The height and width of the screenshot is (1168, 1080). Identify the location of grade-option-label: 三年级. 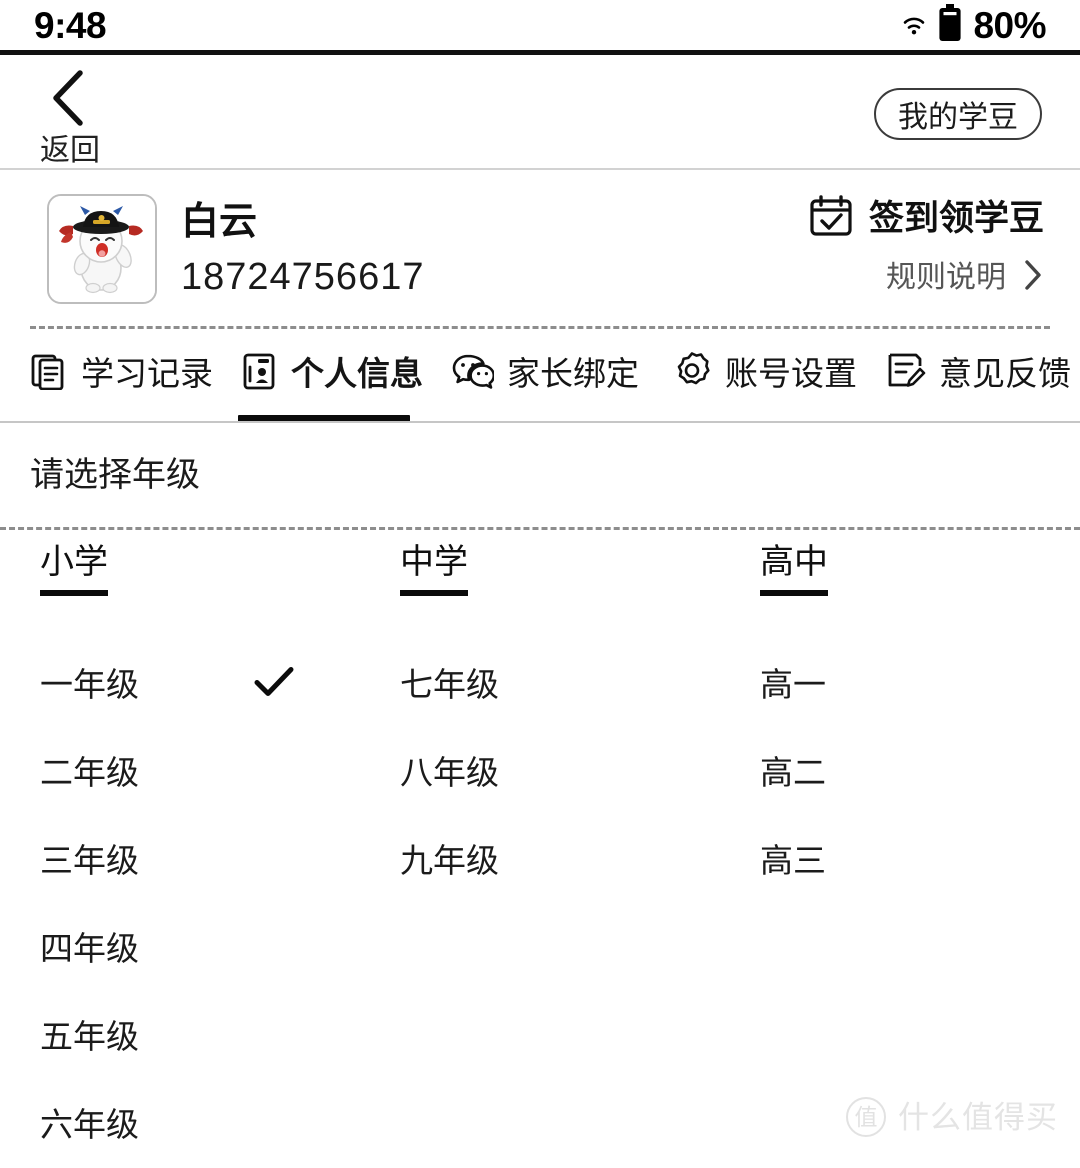
(89, 860).